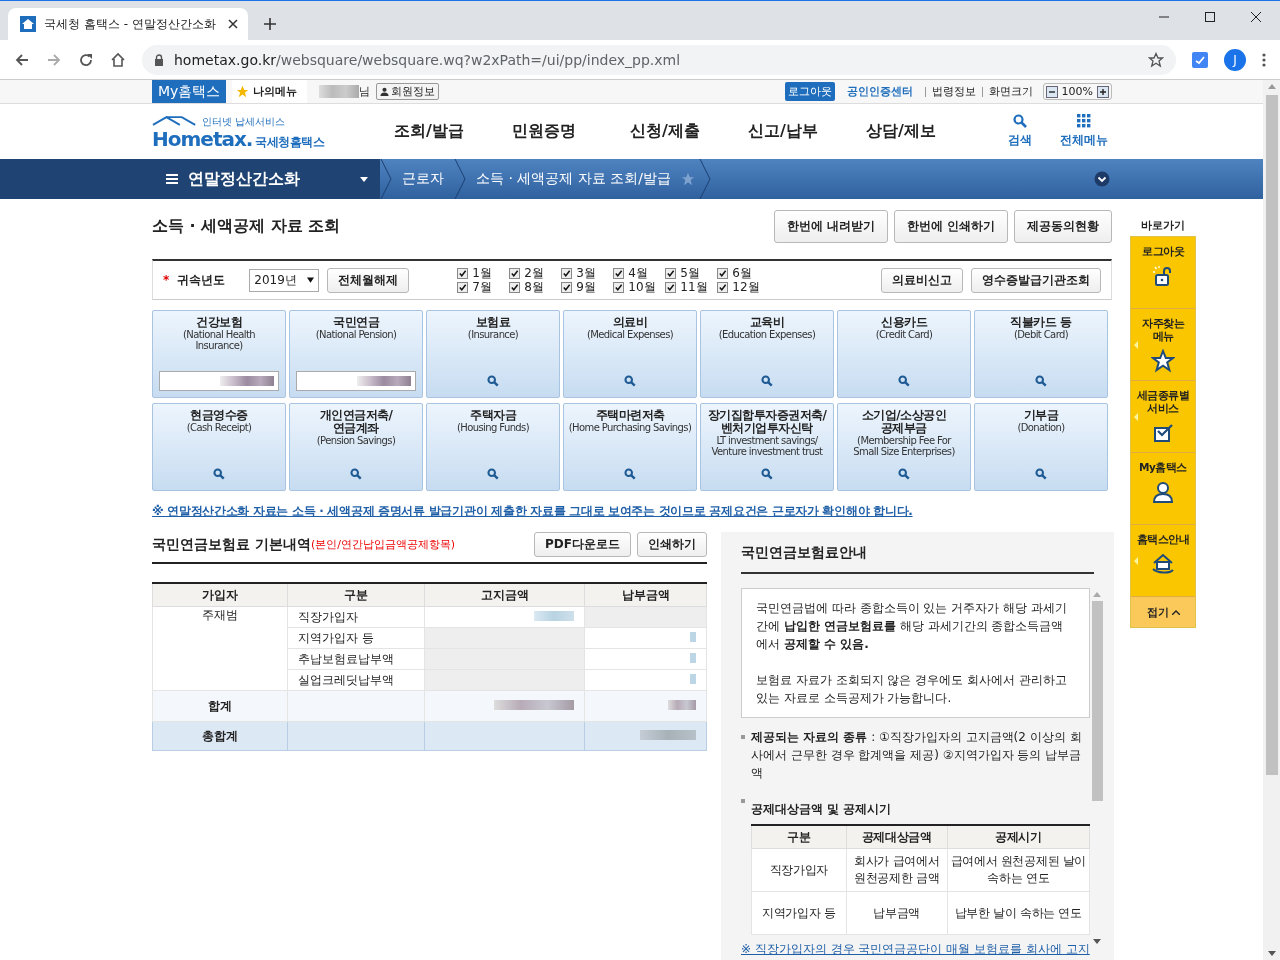 This screenshot has height=960, width=1280. Describe the element at coordinates (493, 447) in the screenshot. I see `category-tile: 주택자금 (Housing Funds)` at that location.